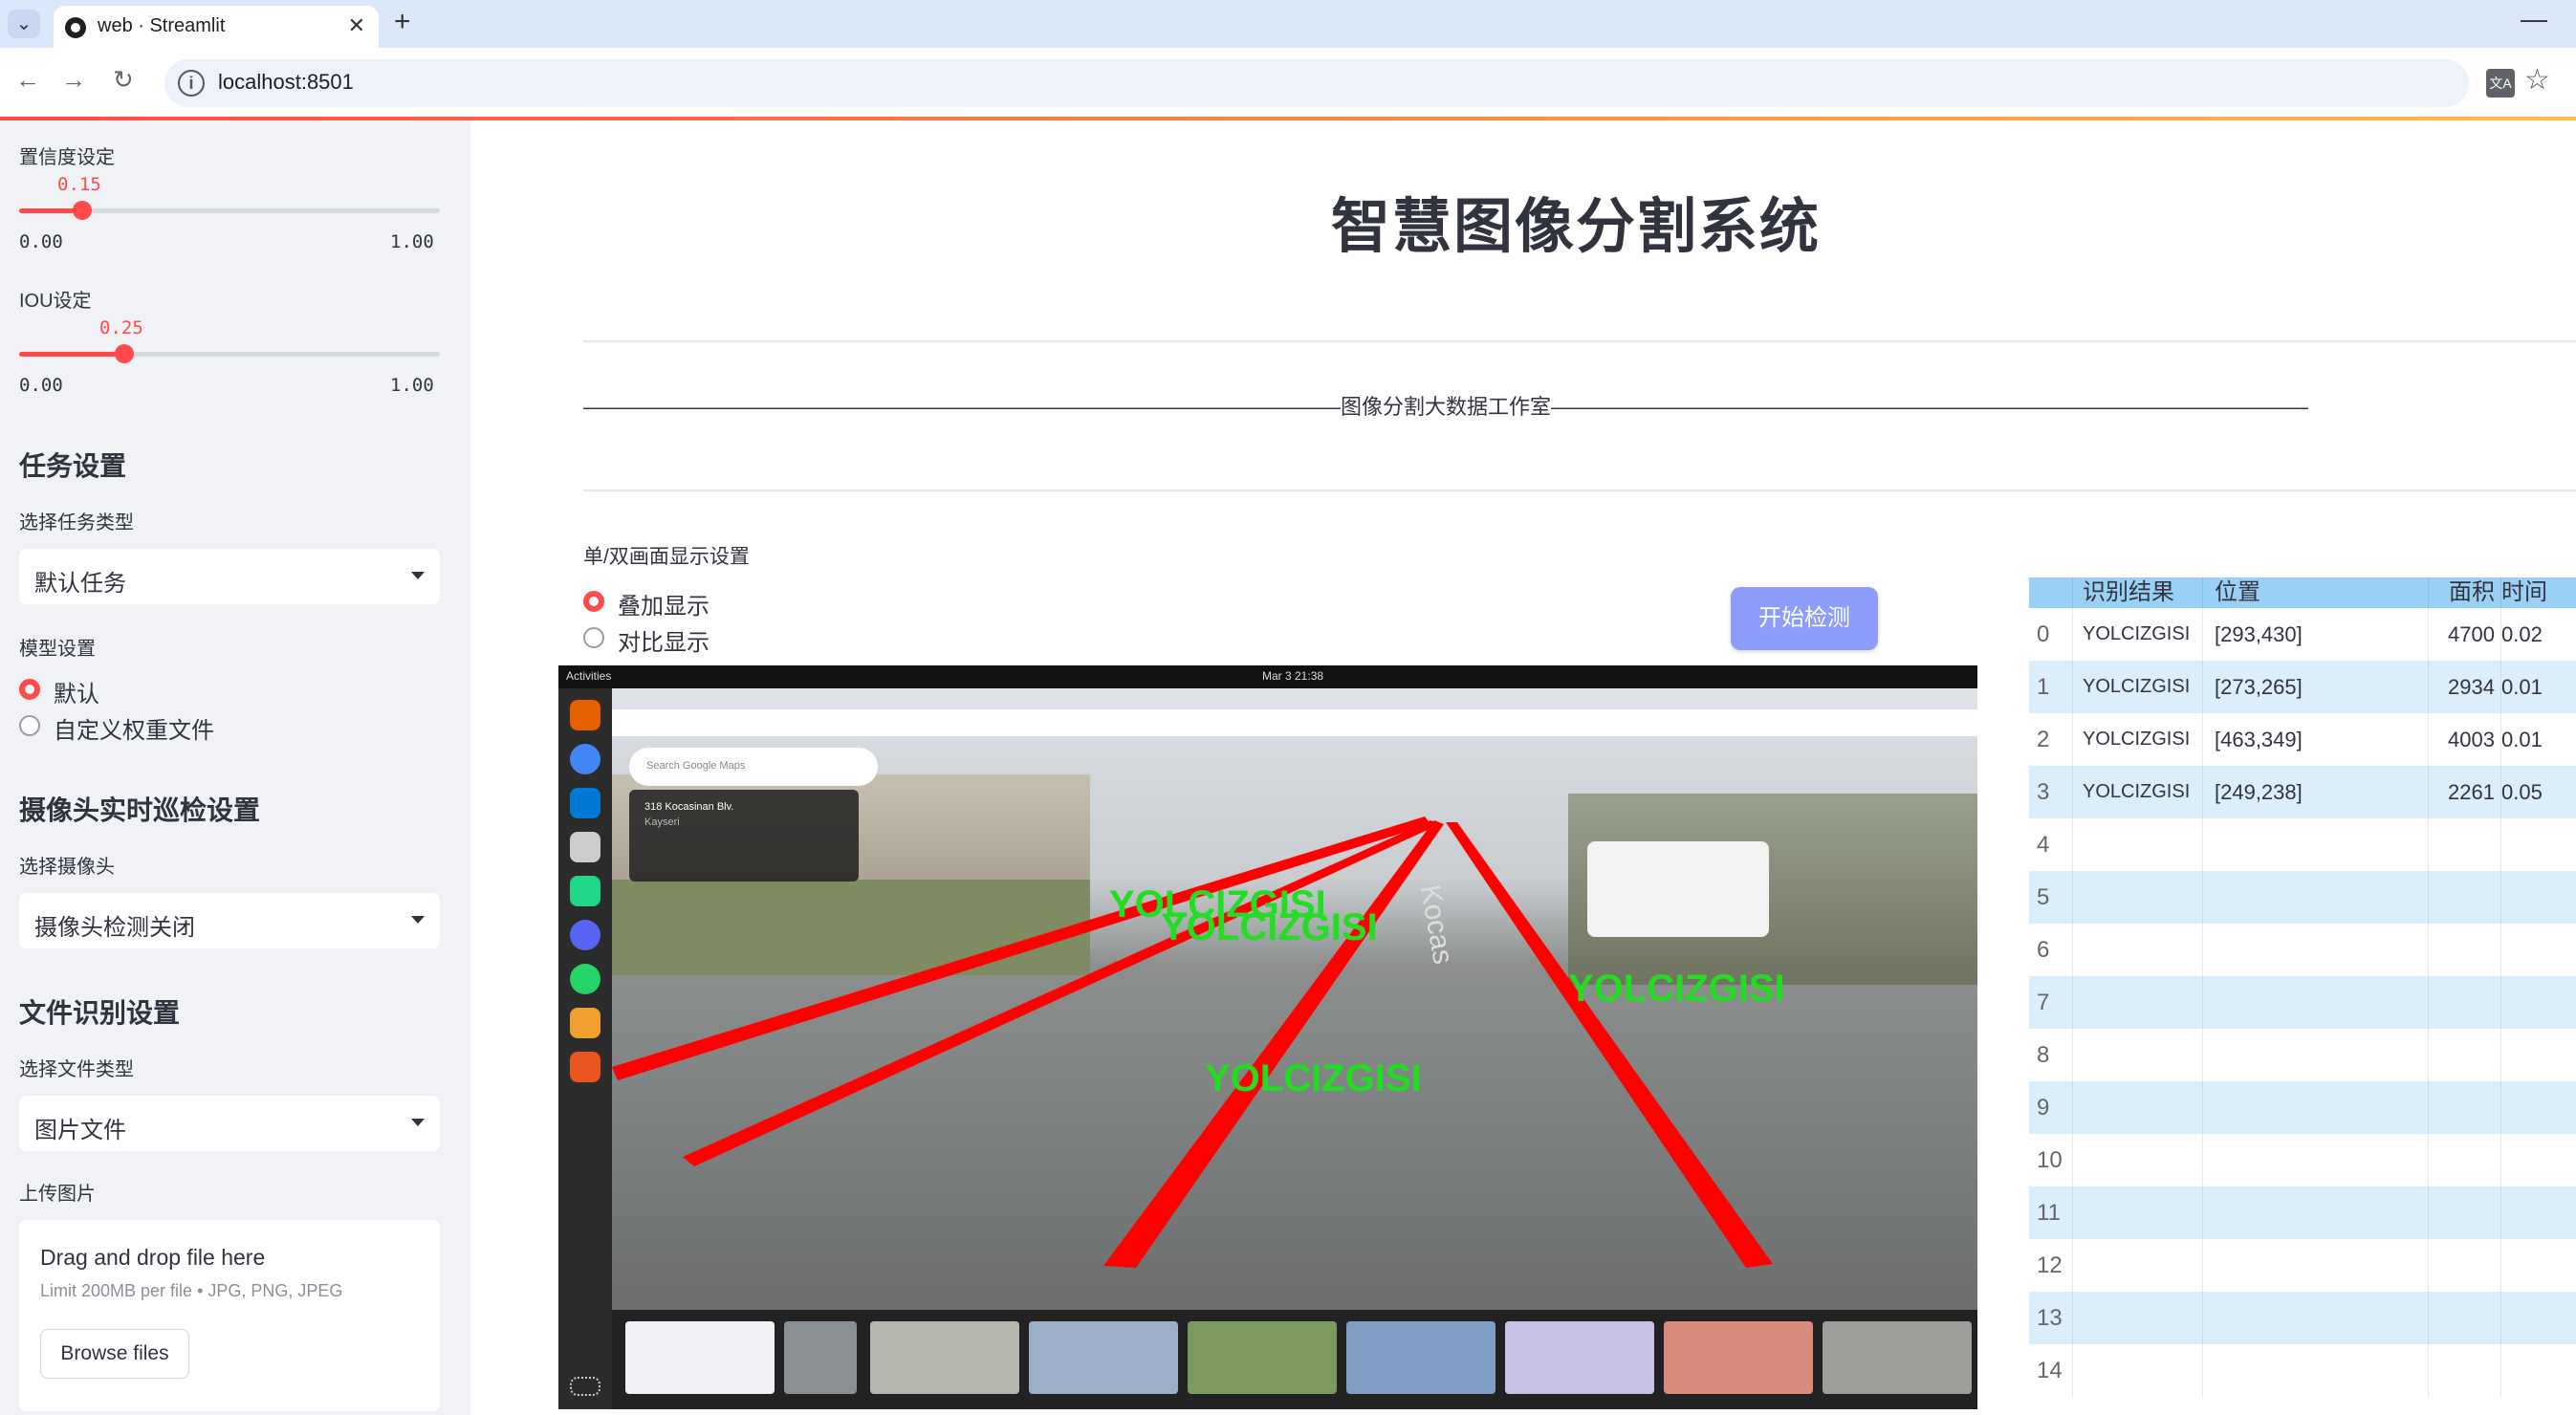 The image size is (2576, 1415). Describe the element at coordinates (2465, 792) in the screenshot. I see `table-cell: 2261` at that location.